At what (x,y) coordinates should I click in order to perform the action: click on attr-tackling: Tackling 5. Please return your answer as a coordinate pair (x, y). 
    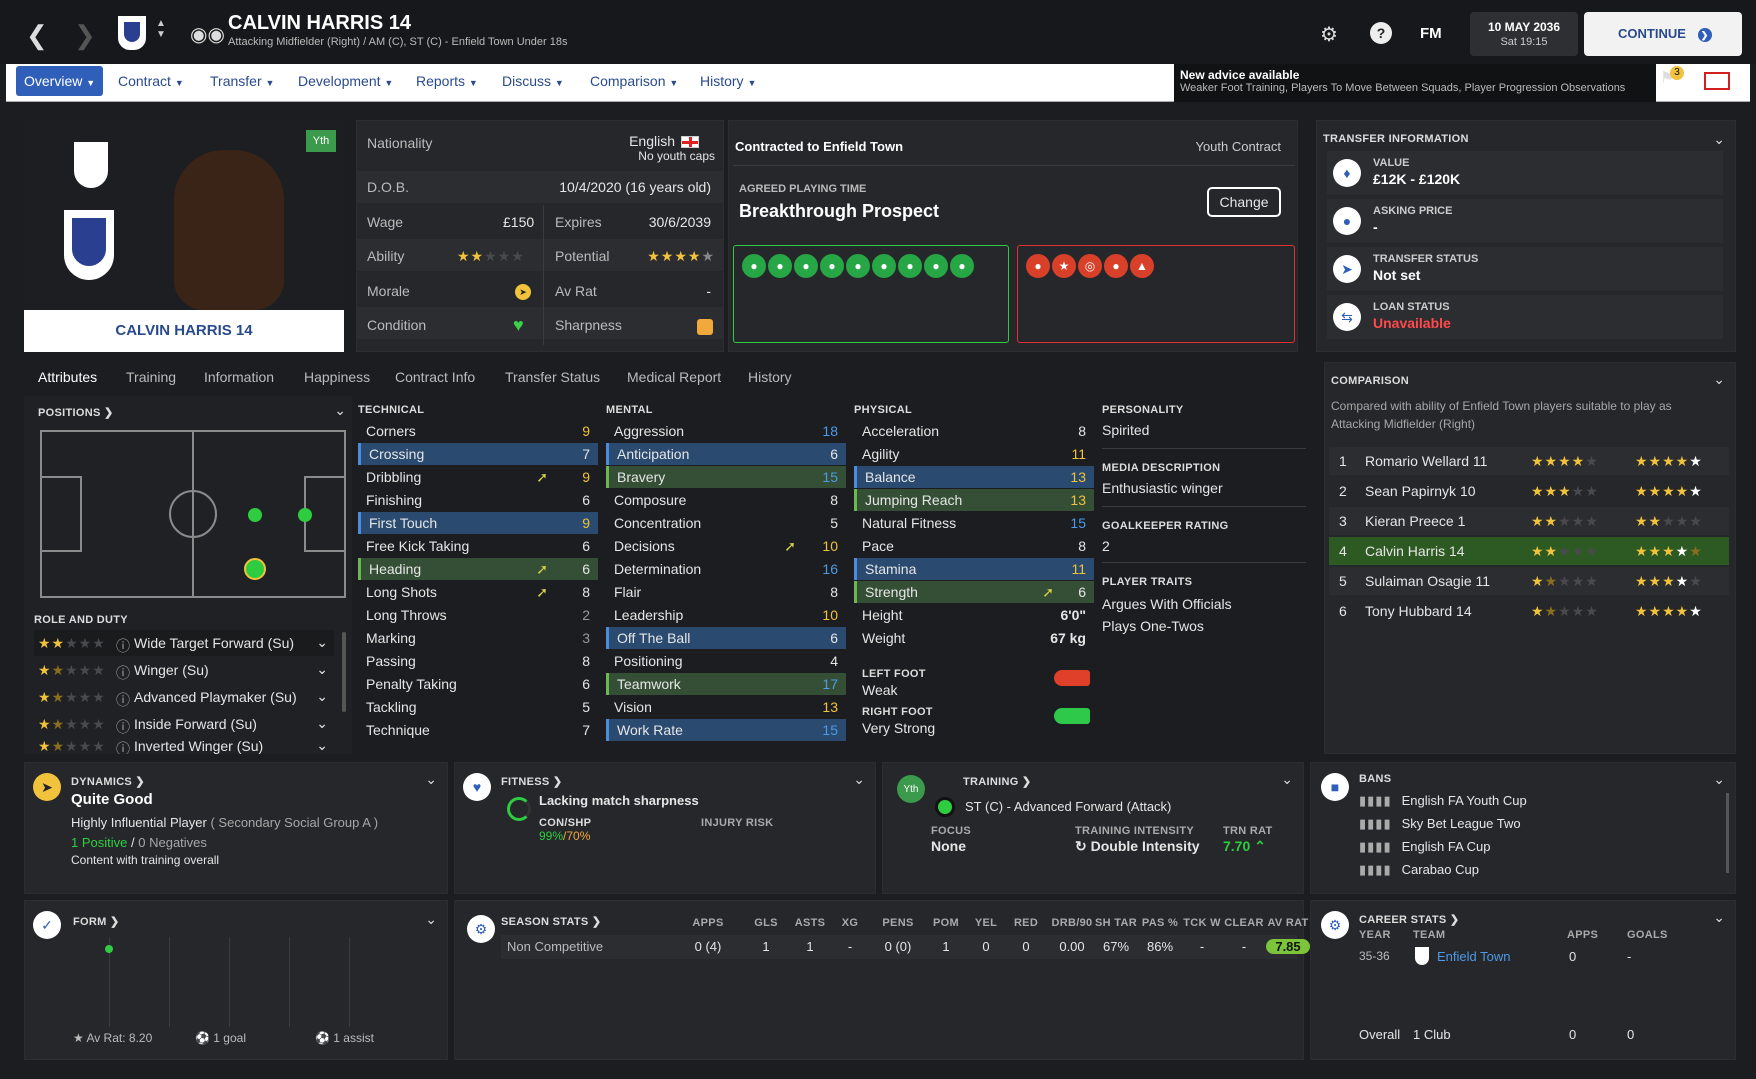
    Looking at the image, I should click on (478, 707).